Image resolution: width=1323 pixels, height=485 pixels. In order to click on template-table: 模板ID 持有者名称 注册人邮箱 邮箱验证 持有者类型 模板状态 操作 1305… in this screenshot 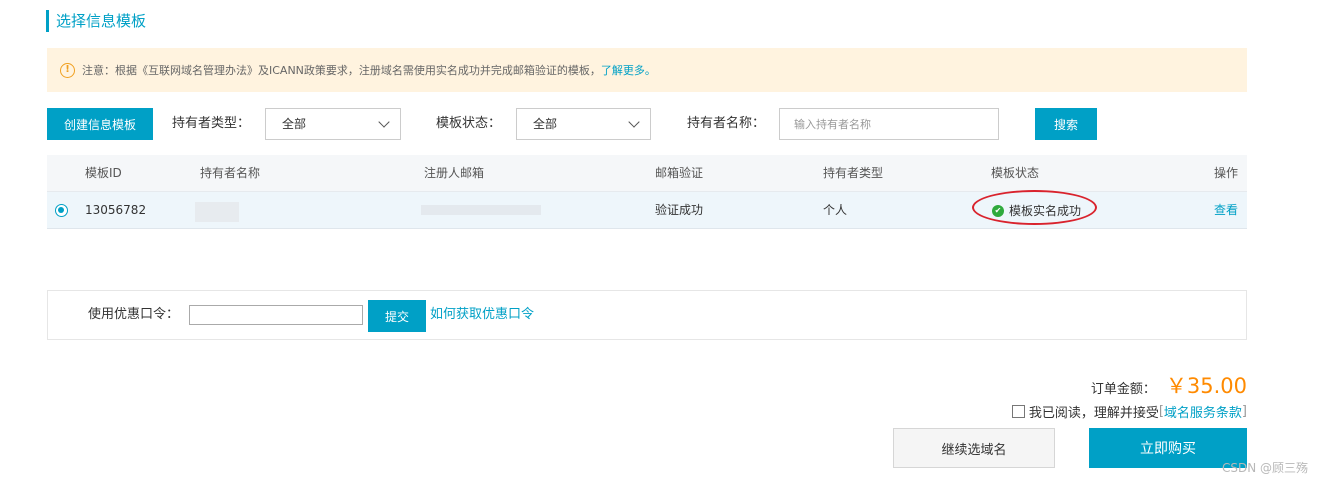, I will do `click(647, 192)`.